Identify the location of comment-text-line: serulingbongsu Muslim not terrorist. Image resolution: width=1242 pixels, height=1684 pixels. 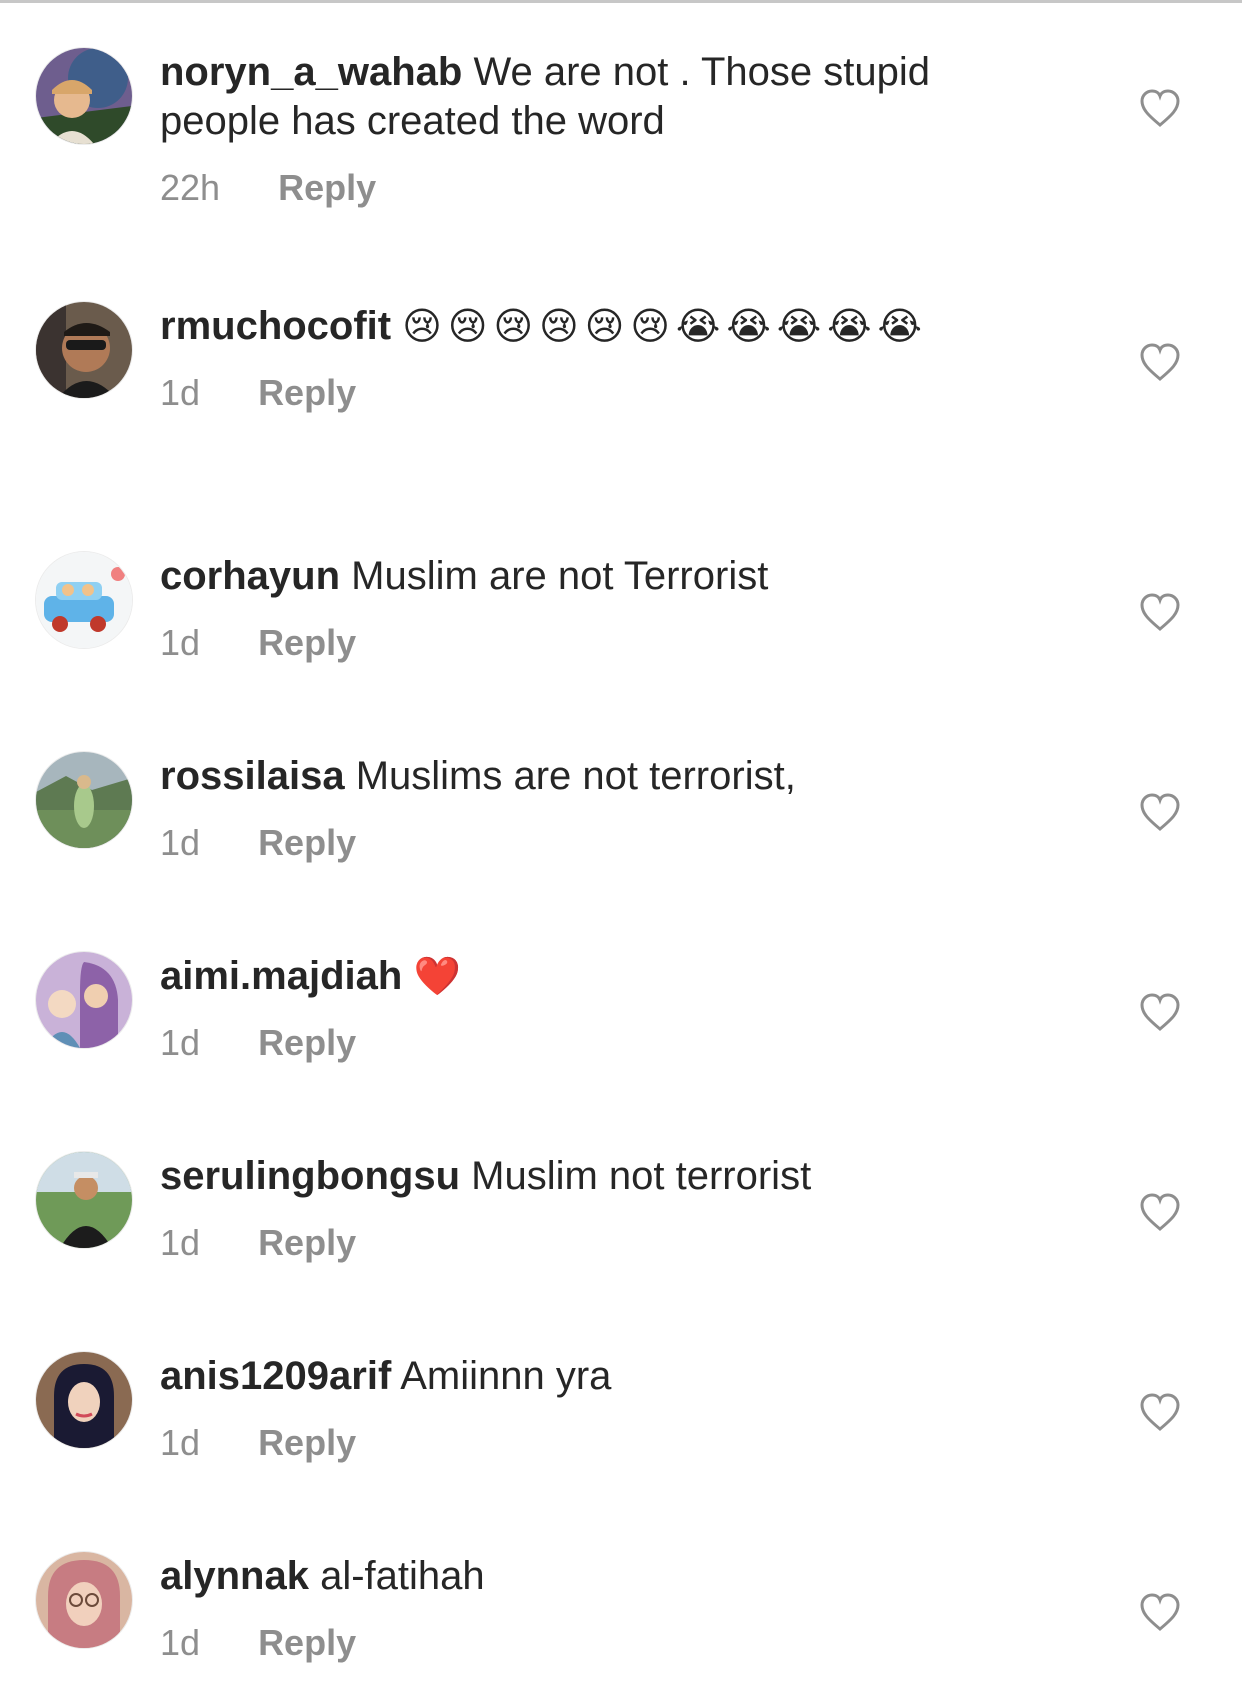
(590, 1176).